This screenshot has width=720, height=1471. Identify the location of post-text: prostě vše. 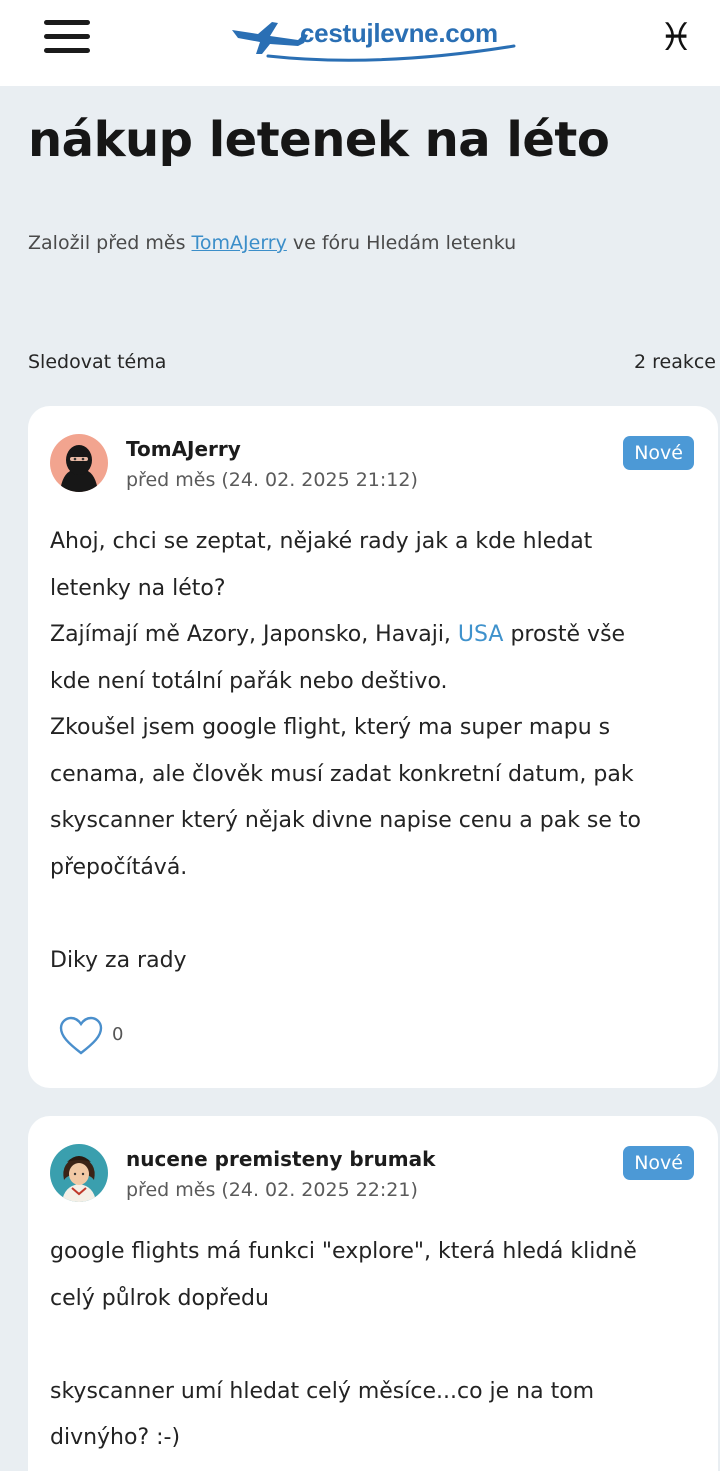
(564, 634).